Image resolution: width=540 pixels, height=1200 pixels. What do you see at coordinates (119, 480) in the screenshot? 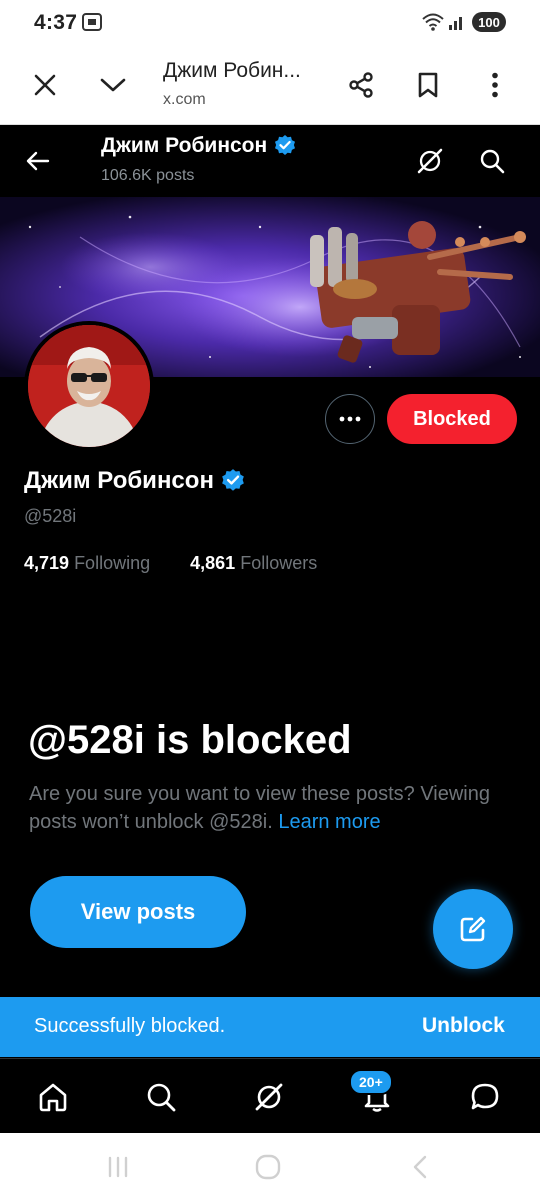
I see `profile-name-text: Джим Робинсон` at bounding box center [119, 480].